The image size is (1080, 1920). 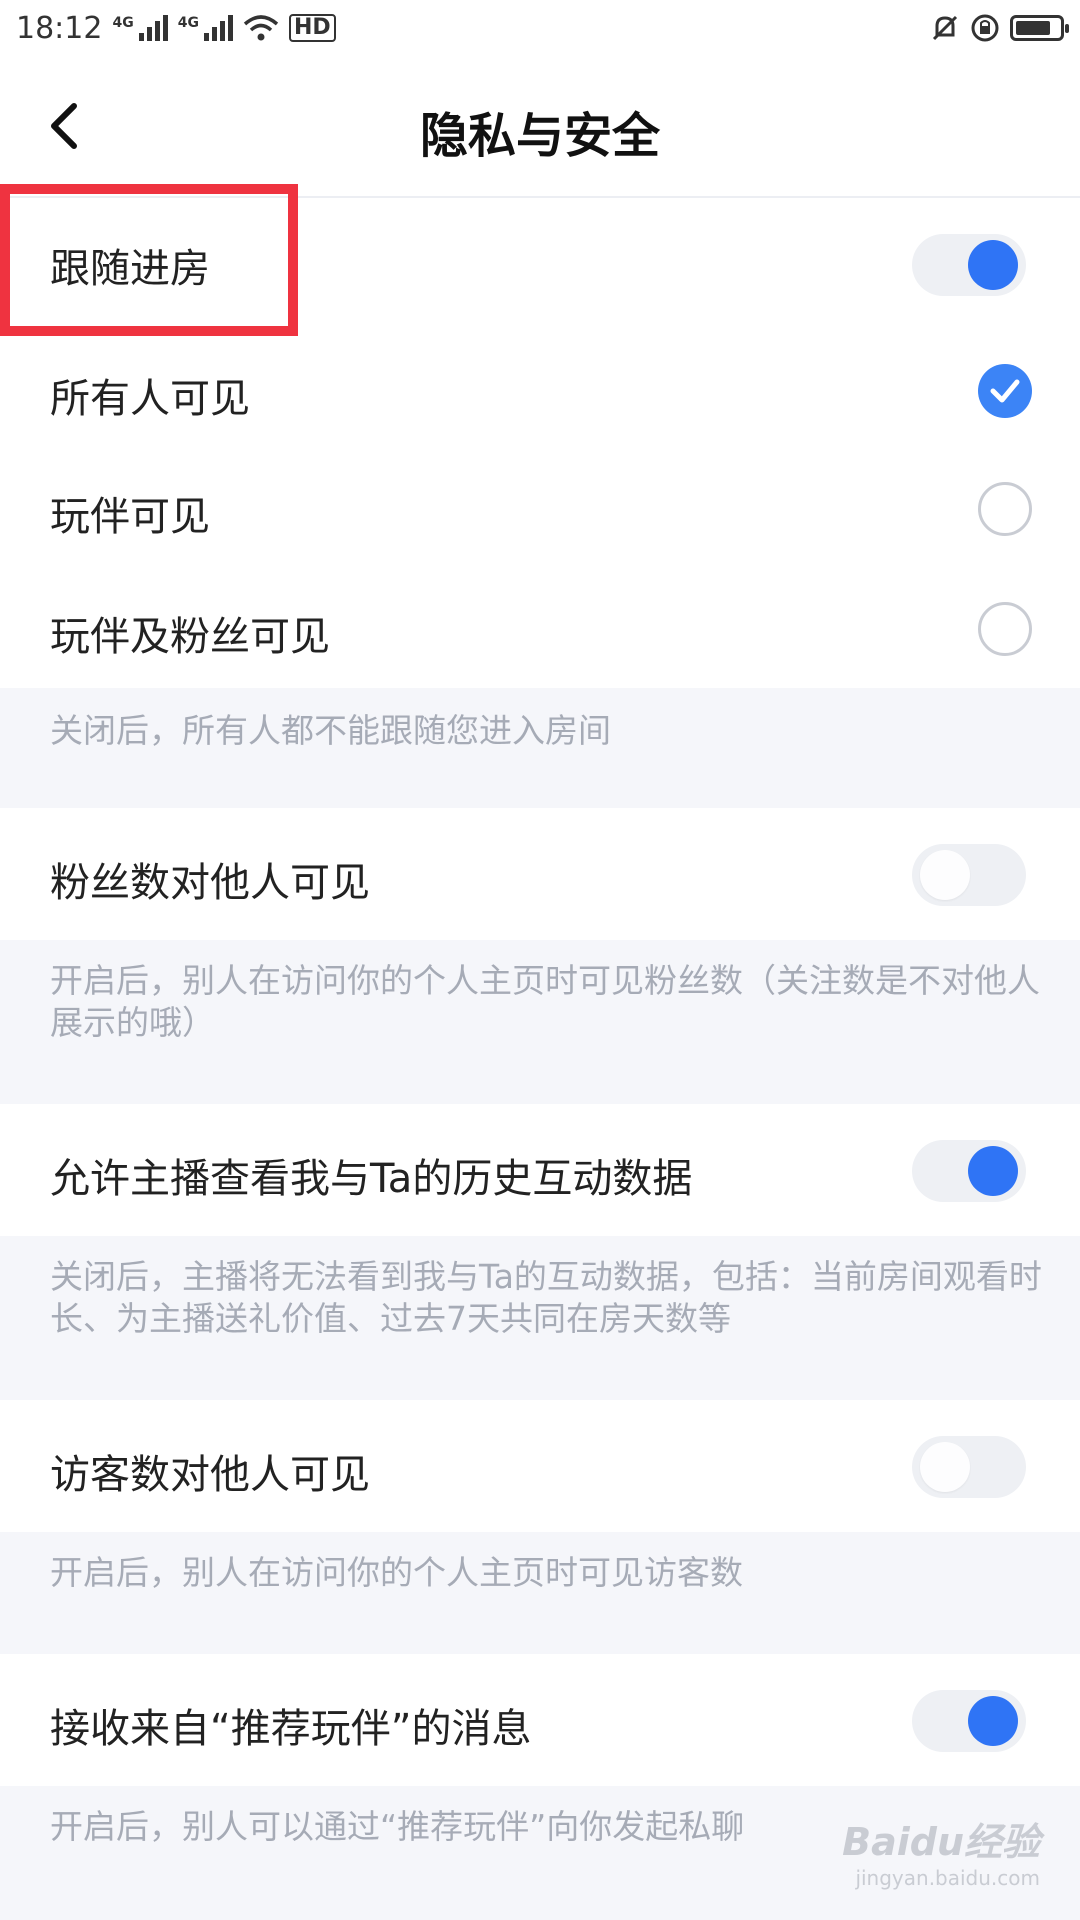 What do you see at coordinates (210, 1475) in the screenshot?
I see `setting-label: 访客数对他人可见` at bounding box center [210, 1475].